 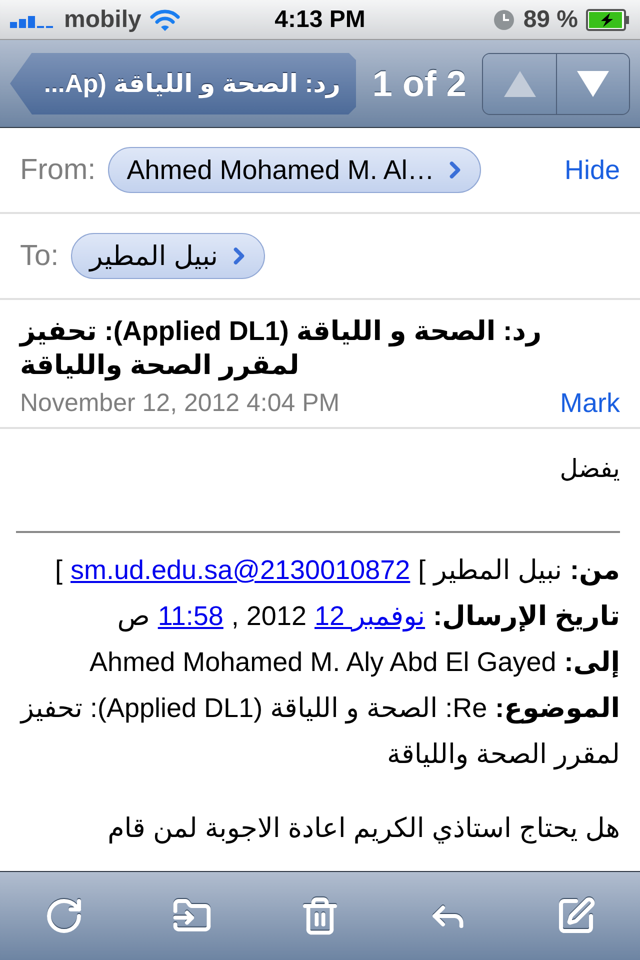 I want to click on mark-link: Mark, so click(x=590, y=403).